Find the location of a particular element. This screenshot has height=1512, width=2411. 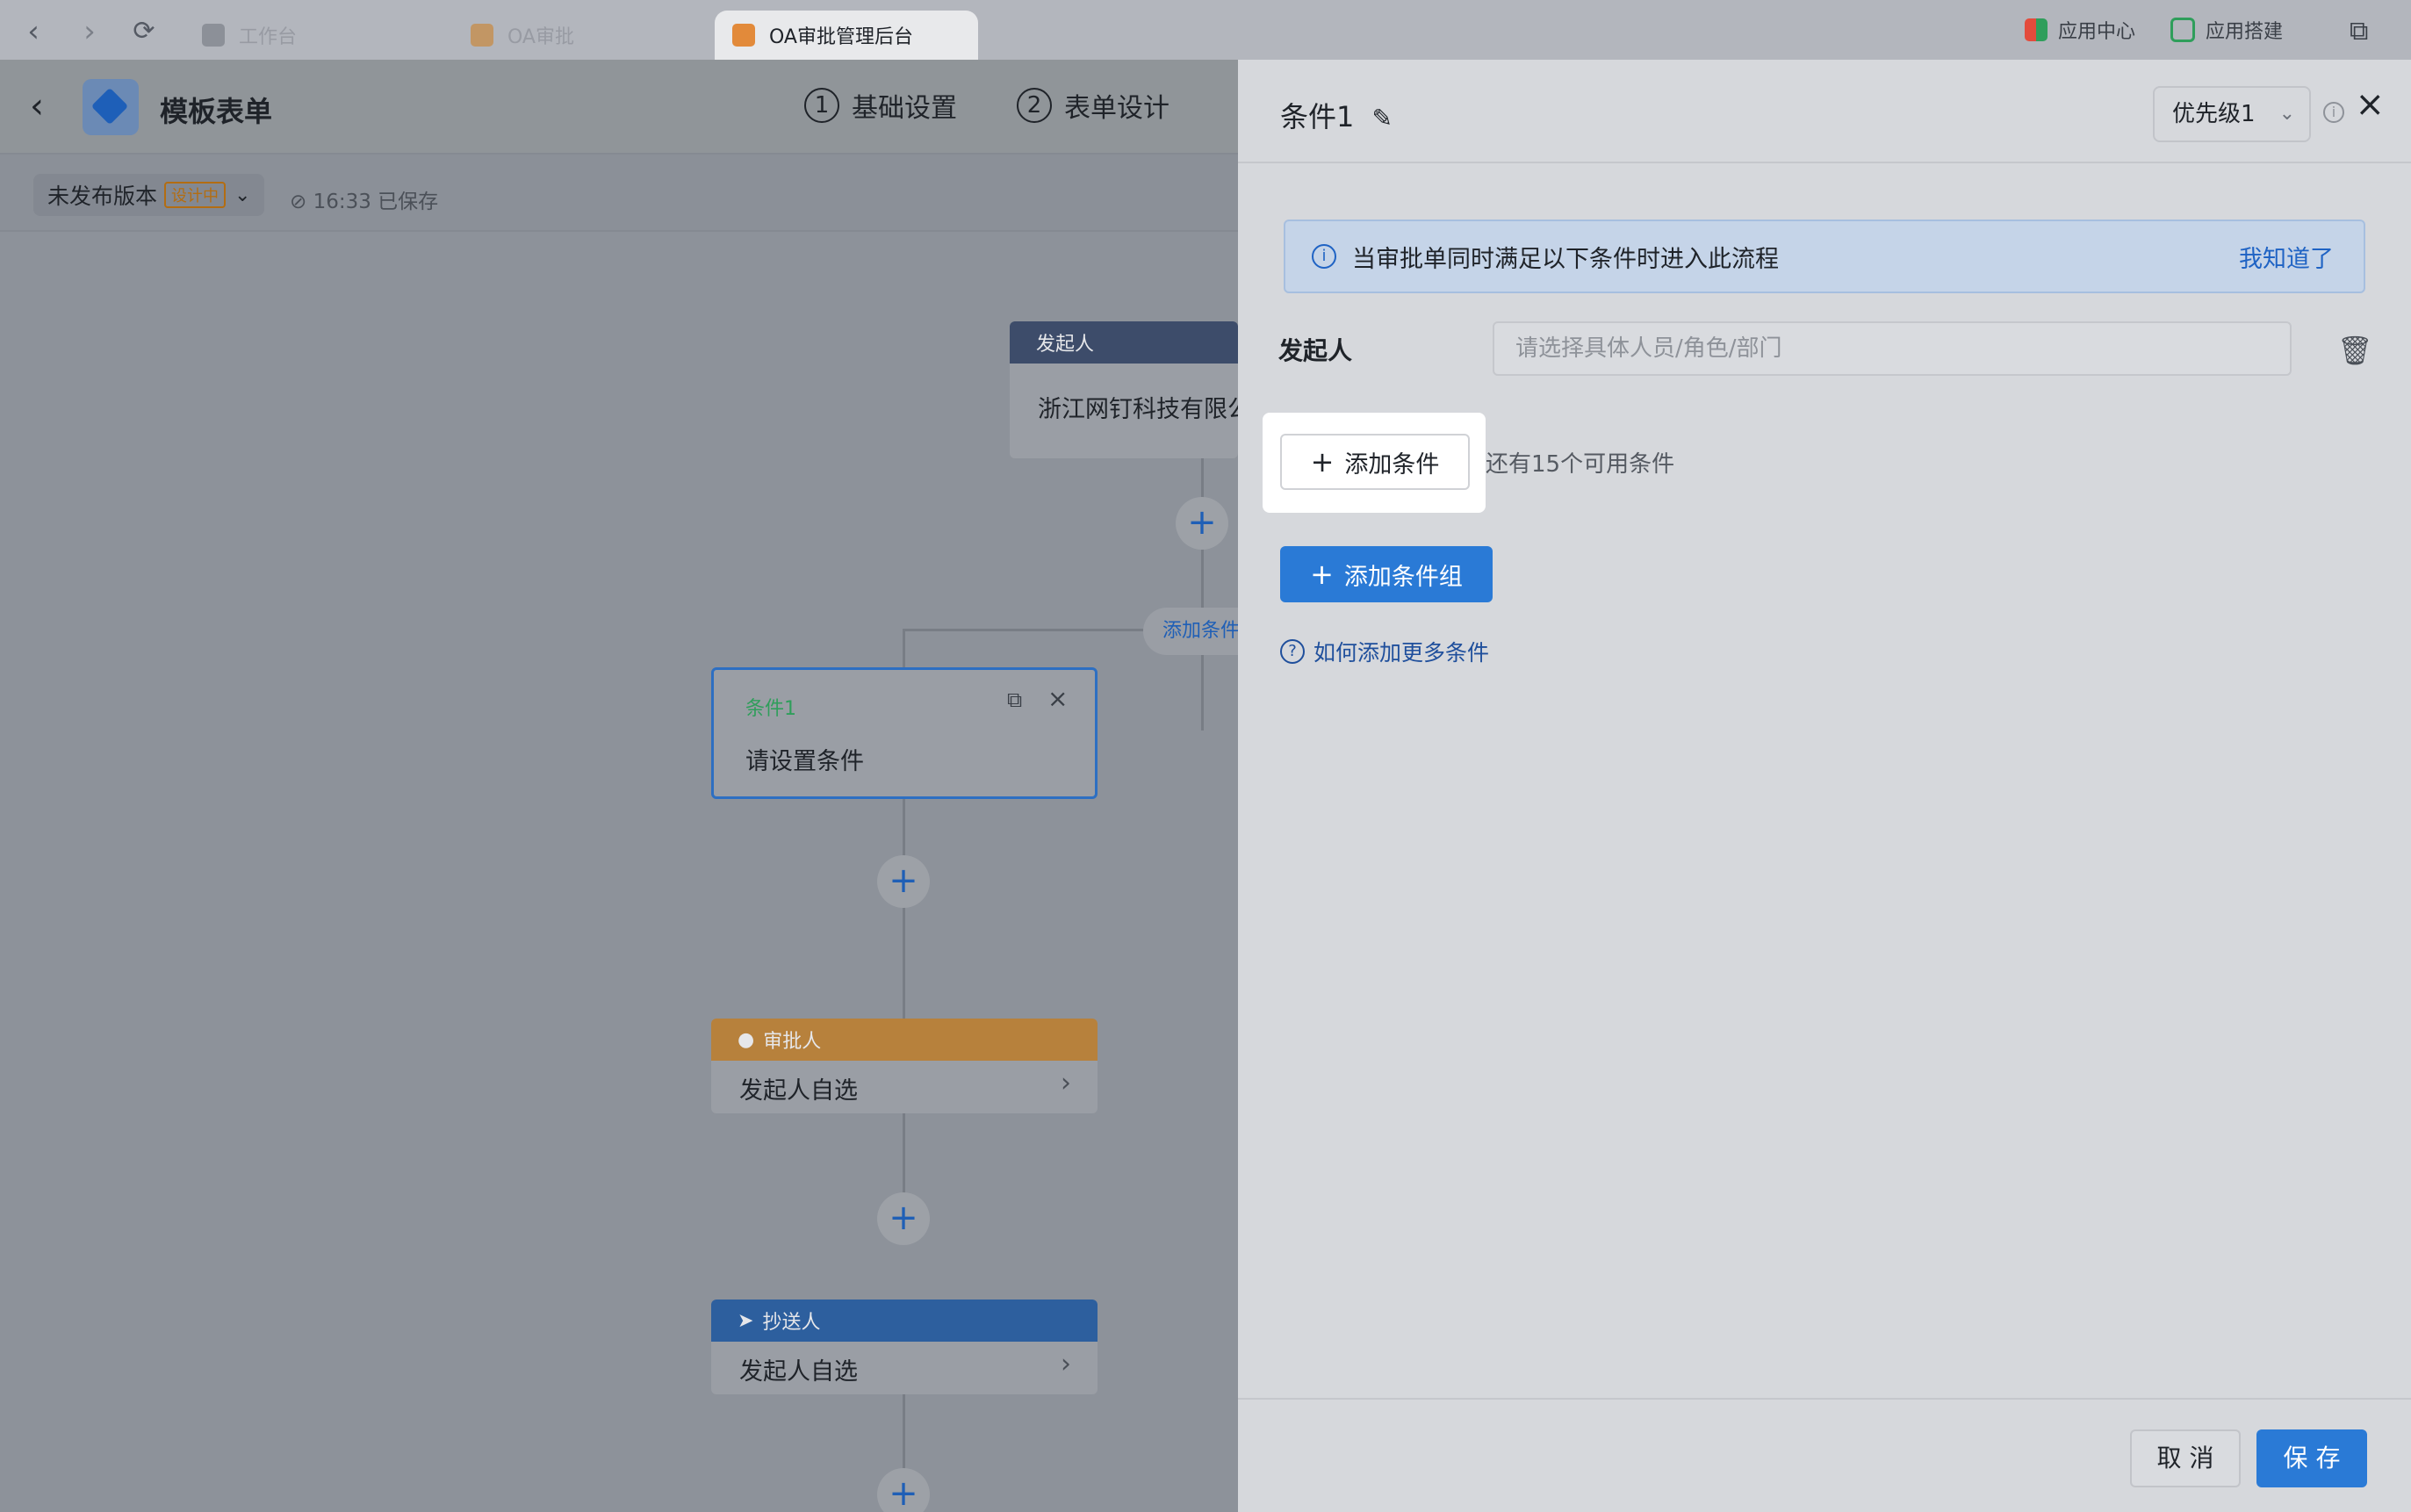

page-title: 模板表单 is located at coordinates (216, 111).